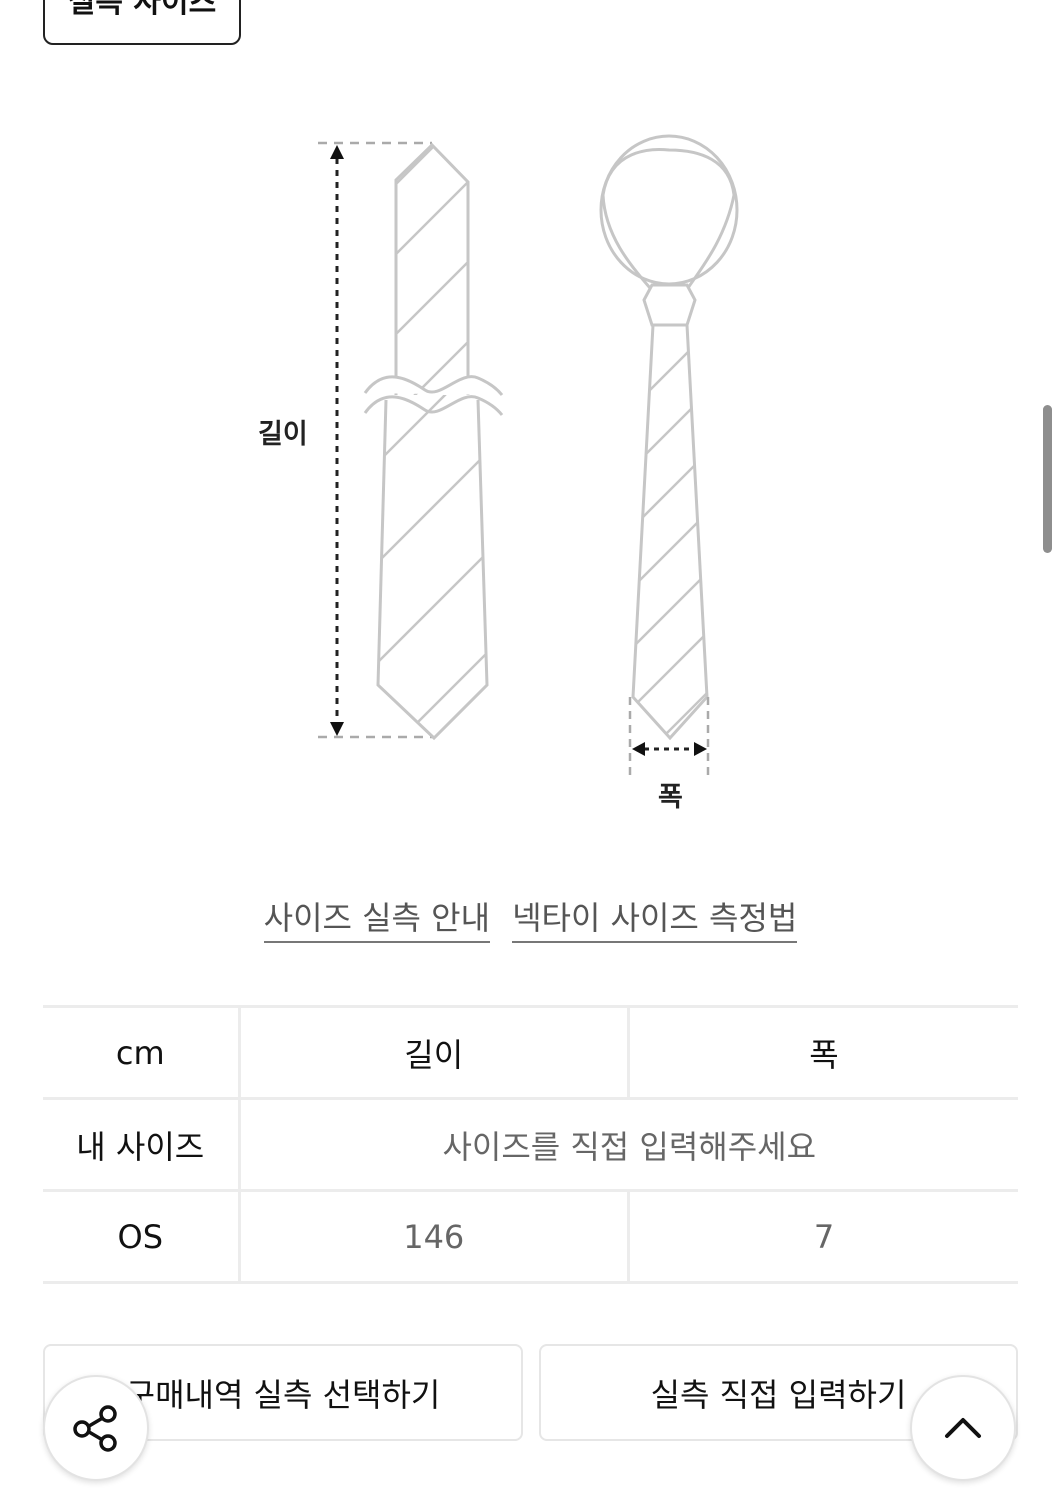 The image size is (1061, 1500). I want to click on my-size-row: 내 사이즈 사이즈를 직접 입력해주세요, so click(530, 1144).